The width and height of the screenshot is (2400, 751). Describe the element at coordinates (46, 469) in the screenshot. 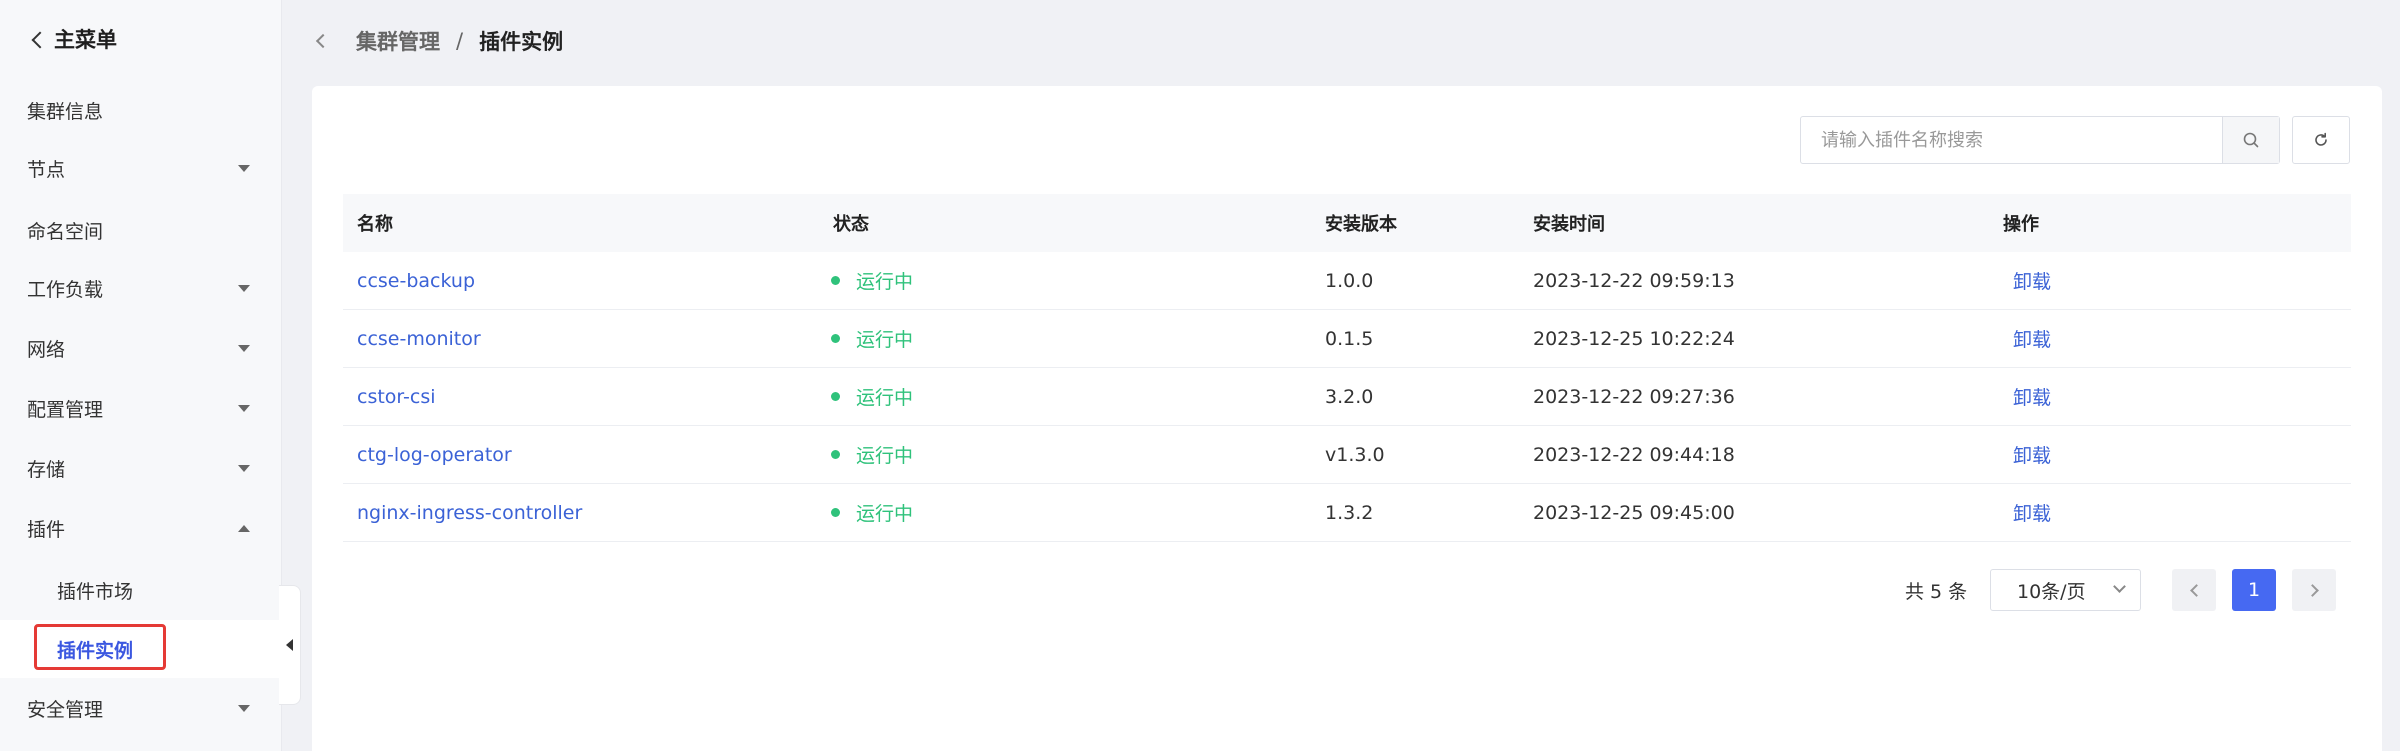

I see `sidebar-item-label: 存储` at that location.